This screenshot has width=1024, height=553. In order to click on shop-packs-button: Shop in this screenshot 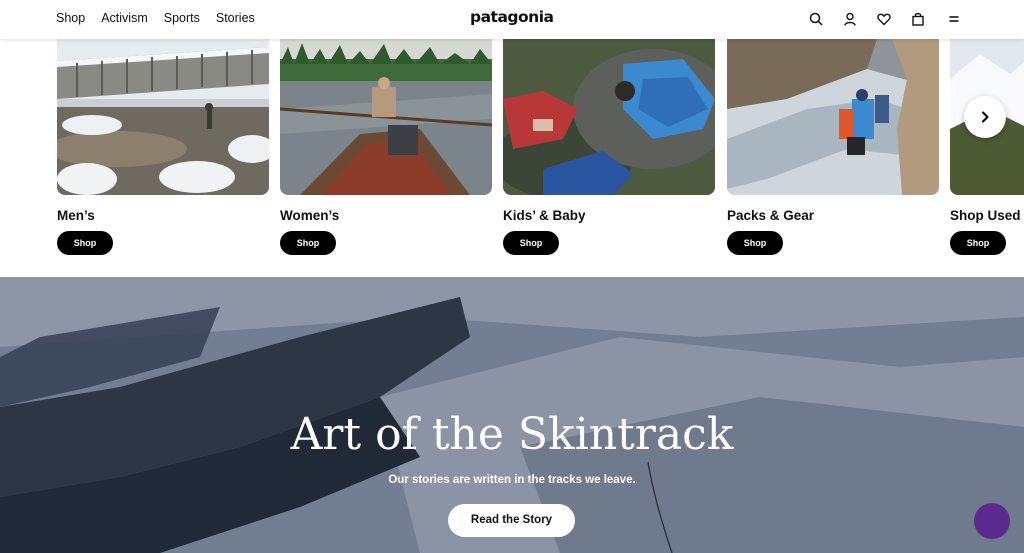, I will do `click(755, 243)`.